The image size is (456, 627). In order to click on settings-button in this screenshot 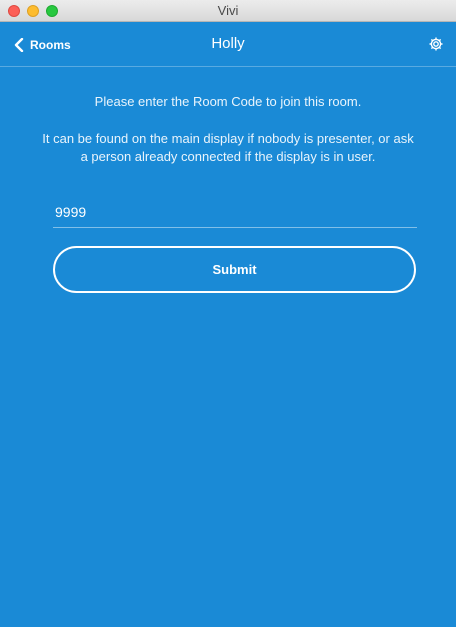, I will do `click(436, 44)`.